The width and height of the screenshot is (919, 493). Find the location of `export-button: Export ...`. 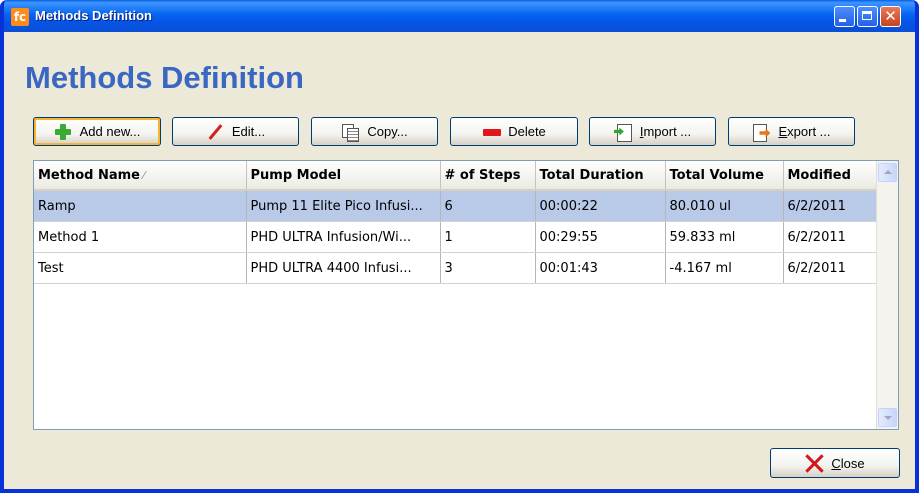

export-button: Export ... is located at coordinates (791, 131).